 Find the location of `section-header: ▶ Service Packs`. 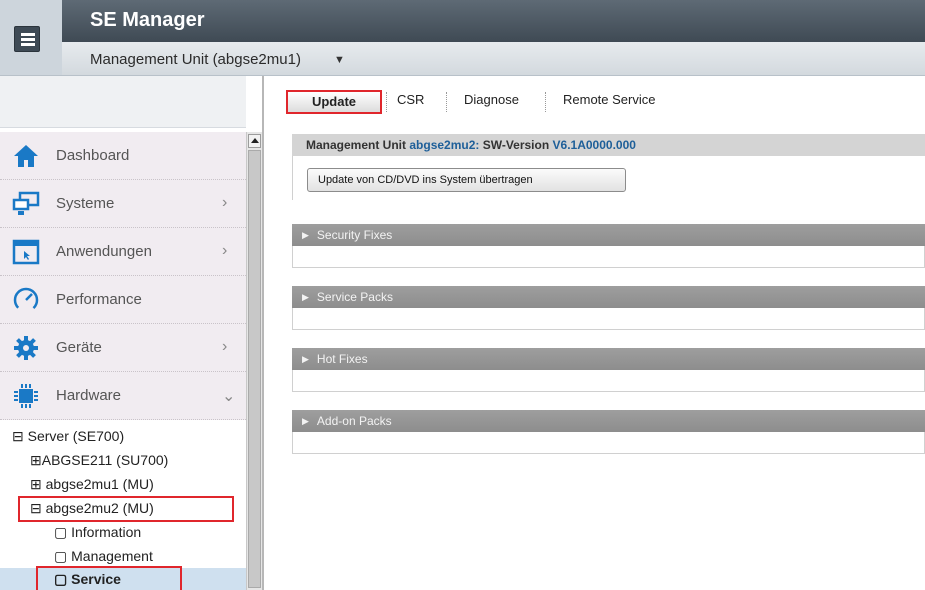

section-header: ▶ Service Packs is located at coordinates (608, 297).